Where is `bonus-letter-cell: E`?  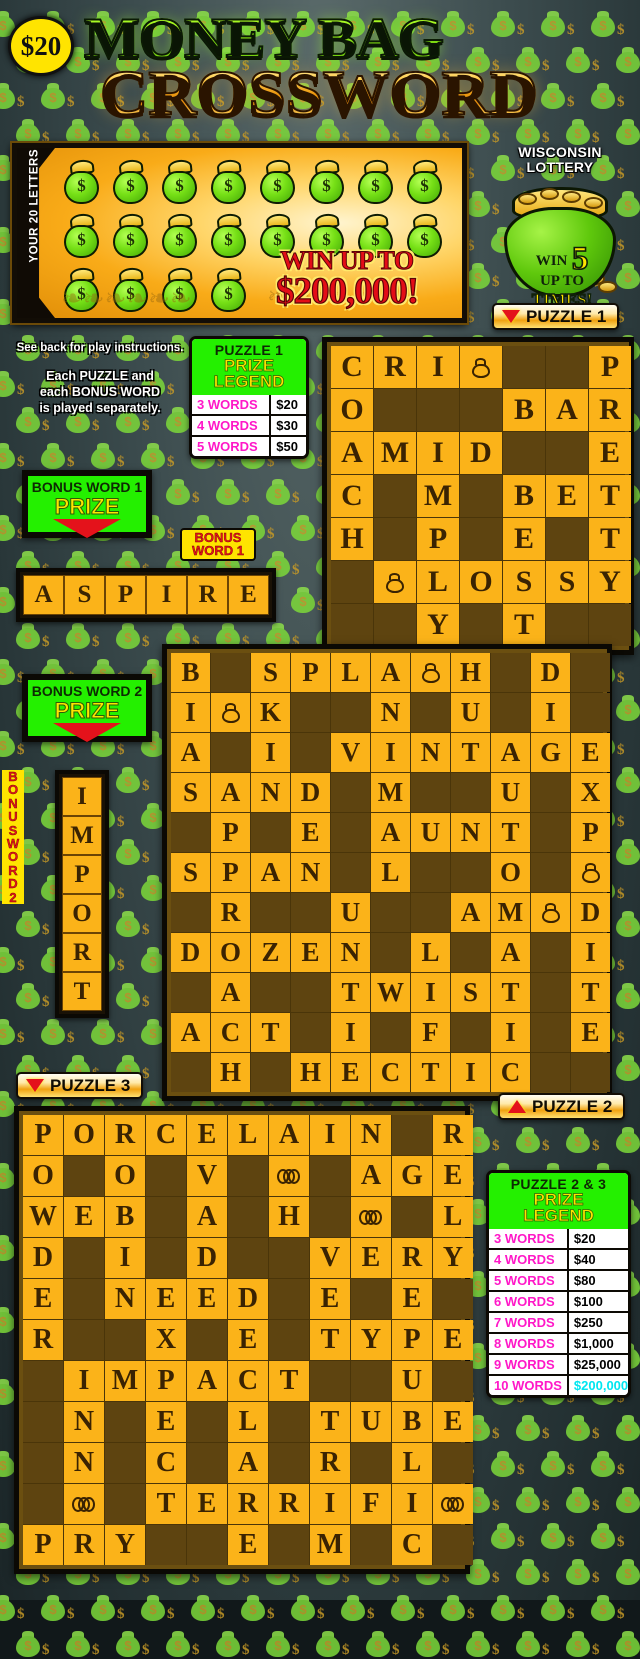
bonus-letter-cell: E is located at coordinates (248, 595).